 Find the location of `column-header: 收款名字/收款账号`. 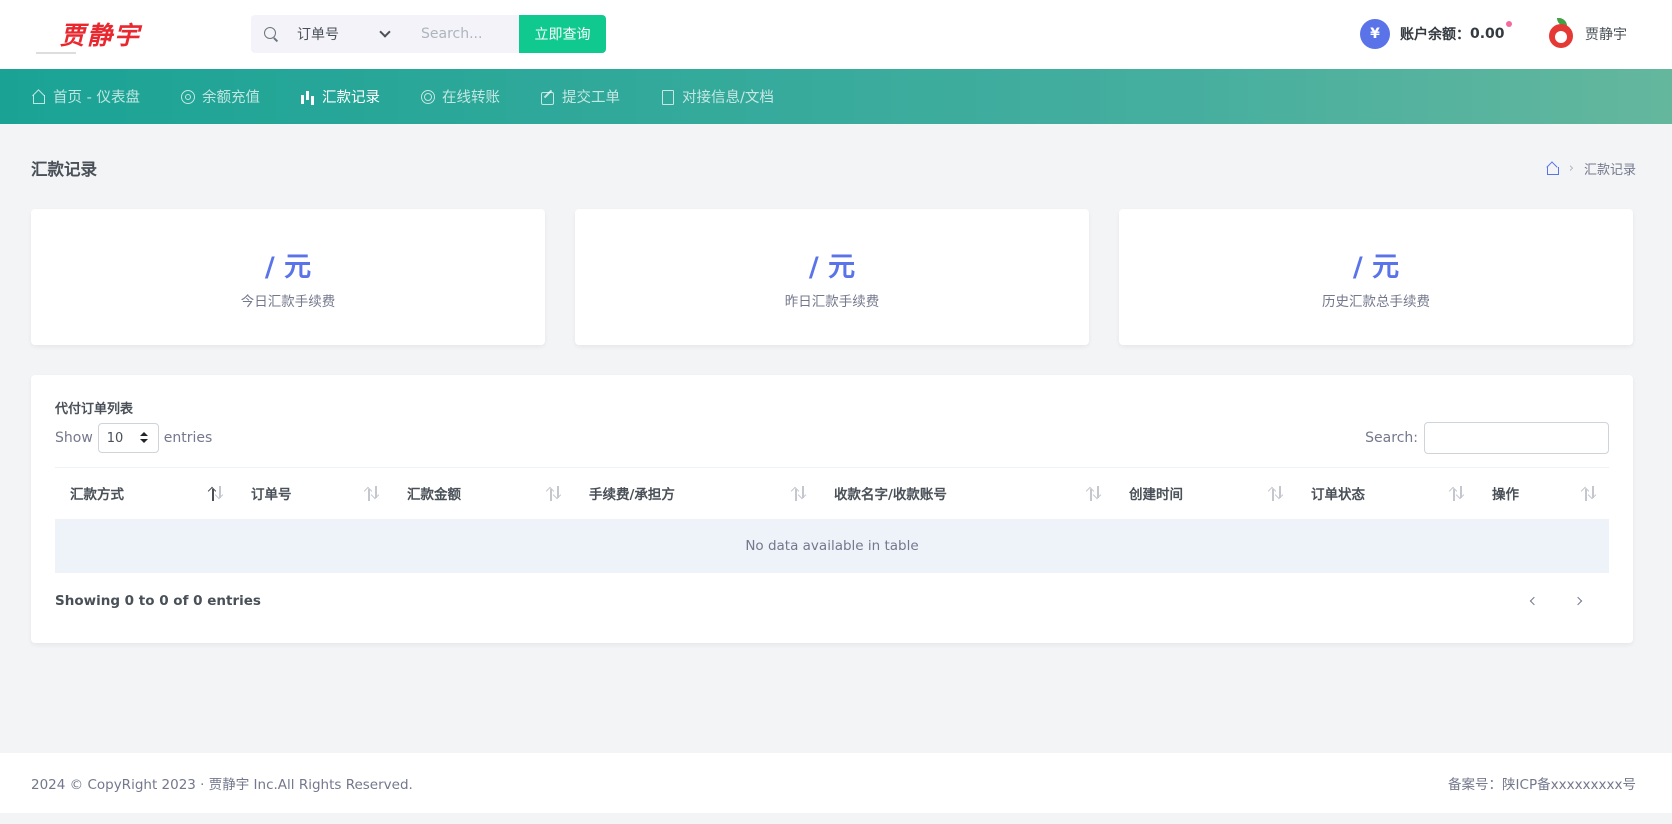

column-header: 收款名字/收款账号 is located at coordinates (966, 494).